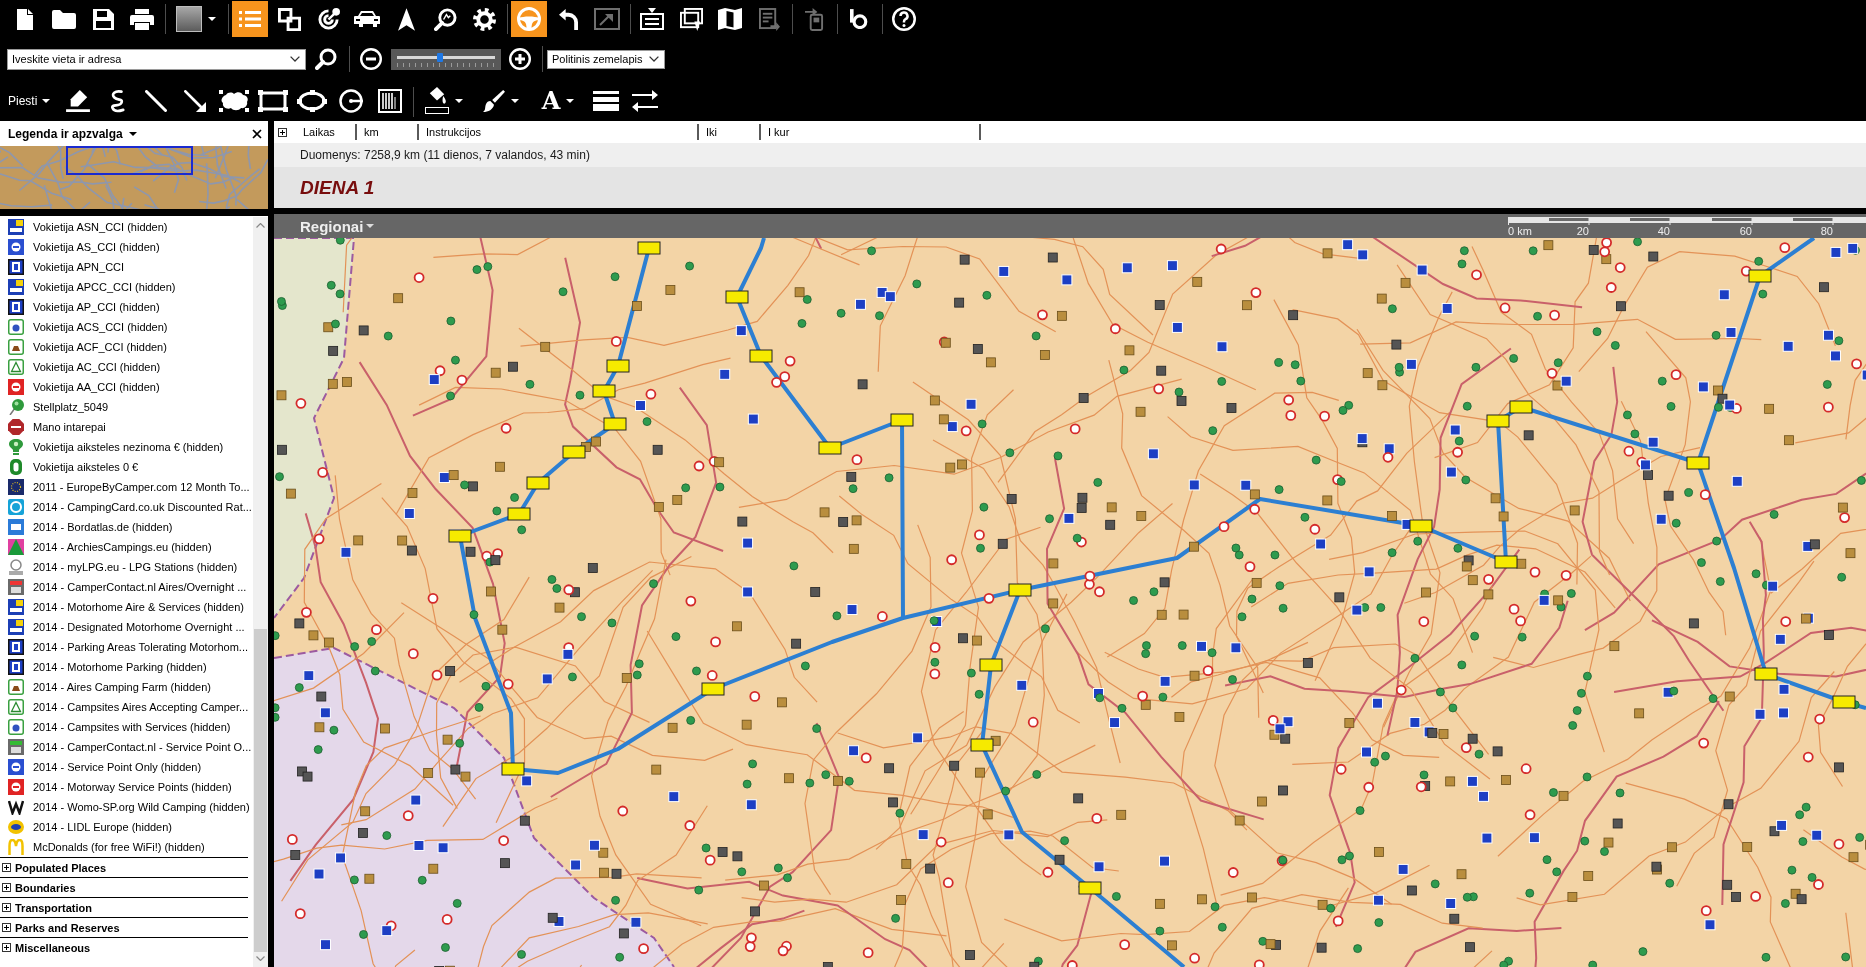  I want to click on close-icon, so click(257, 133).